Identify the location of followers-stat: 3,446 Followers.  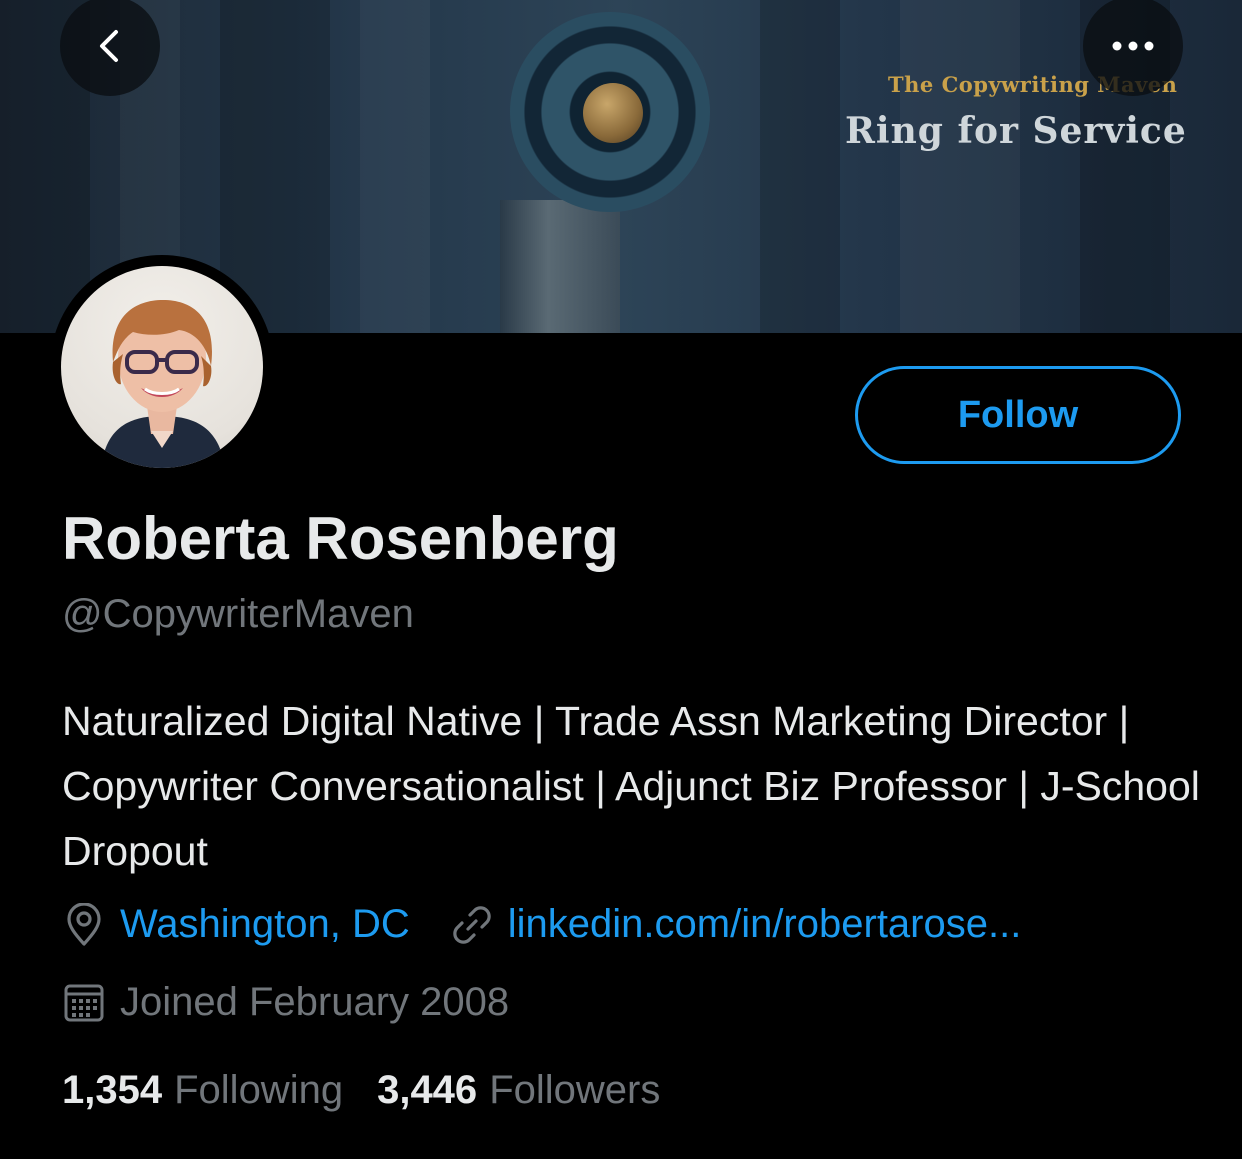
(518, 1090).